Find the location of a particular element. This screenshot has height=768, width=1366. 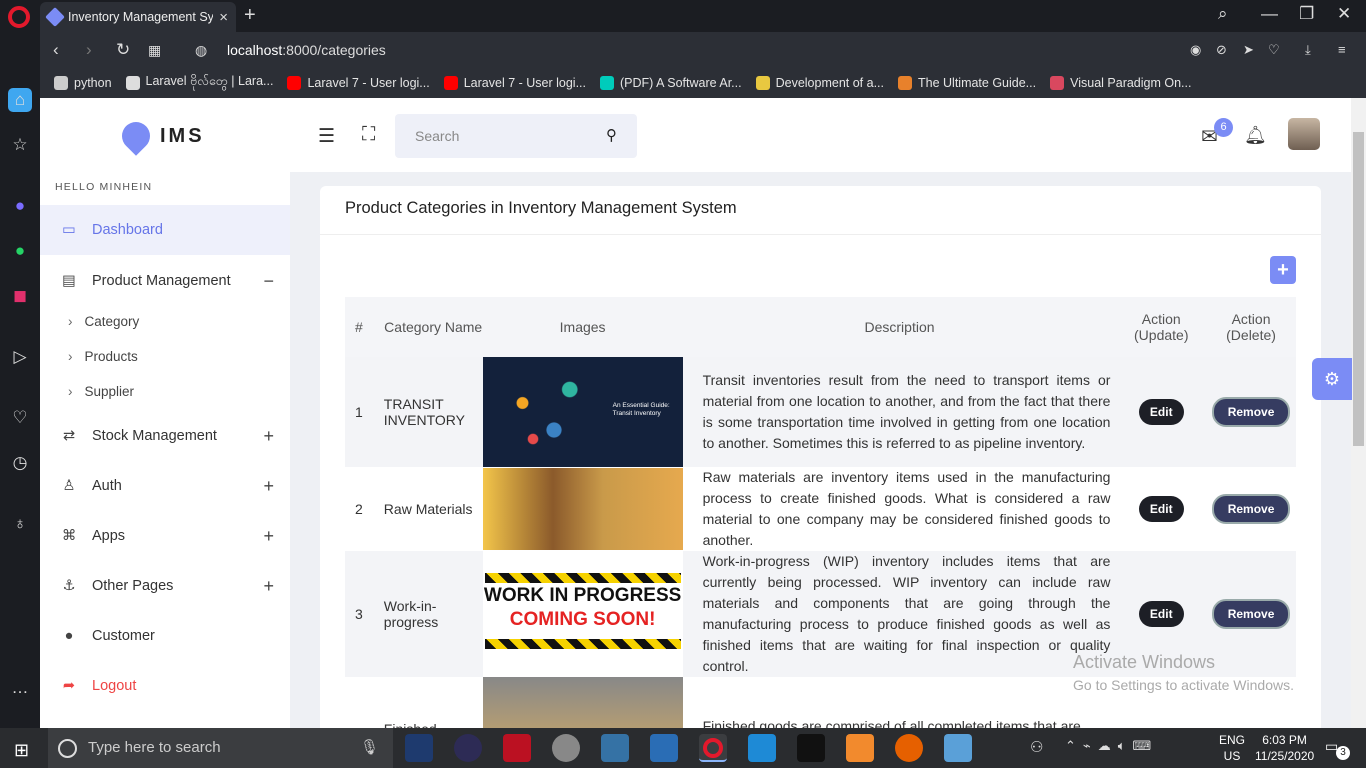

add-category-button: + is located at coordinates (1283, 270).